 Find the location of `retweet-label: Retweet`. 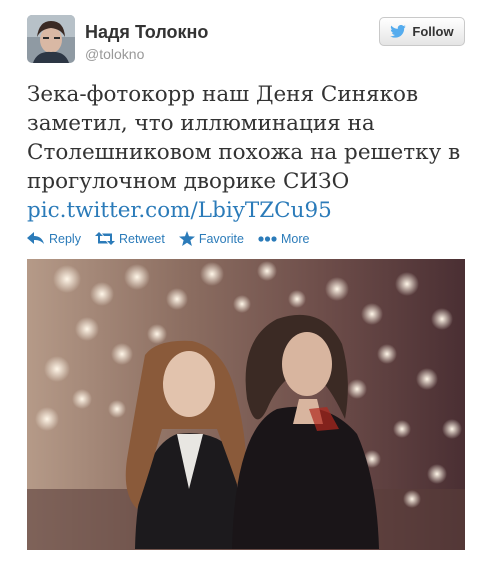

retweet-label: Retweet is located at coordinates (141, 238).